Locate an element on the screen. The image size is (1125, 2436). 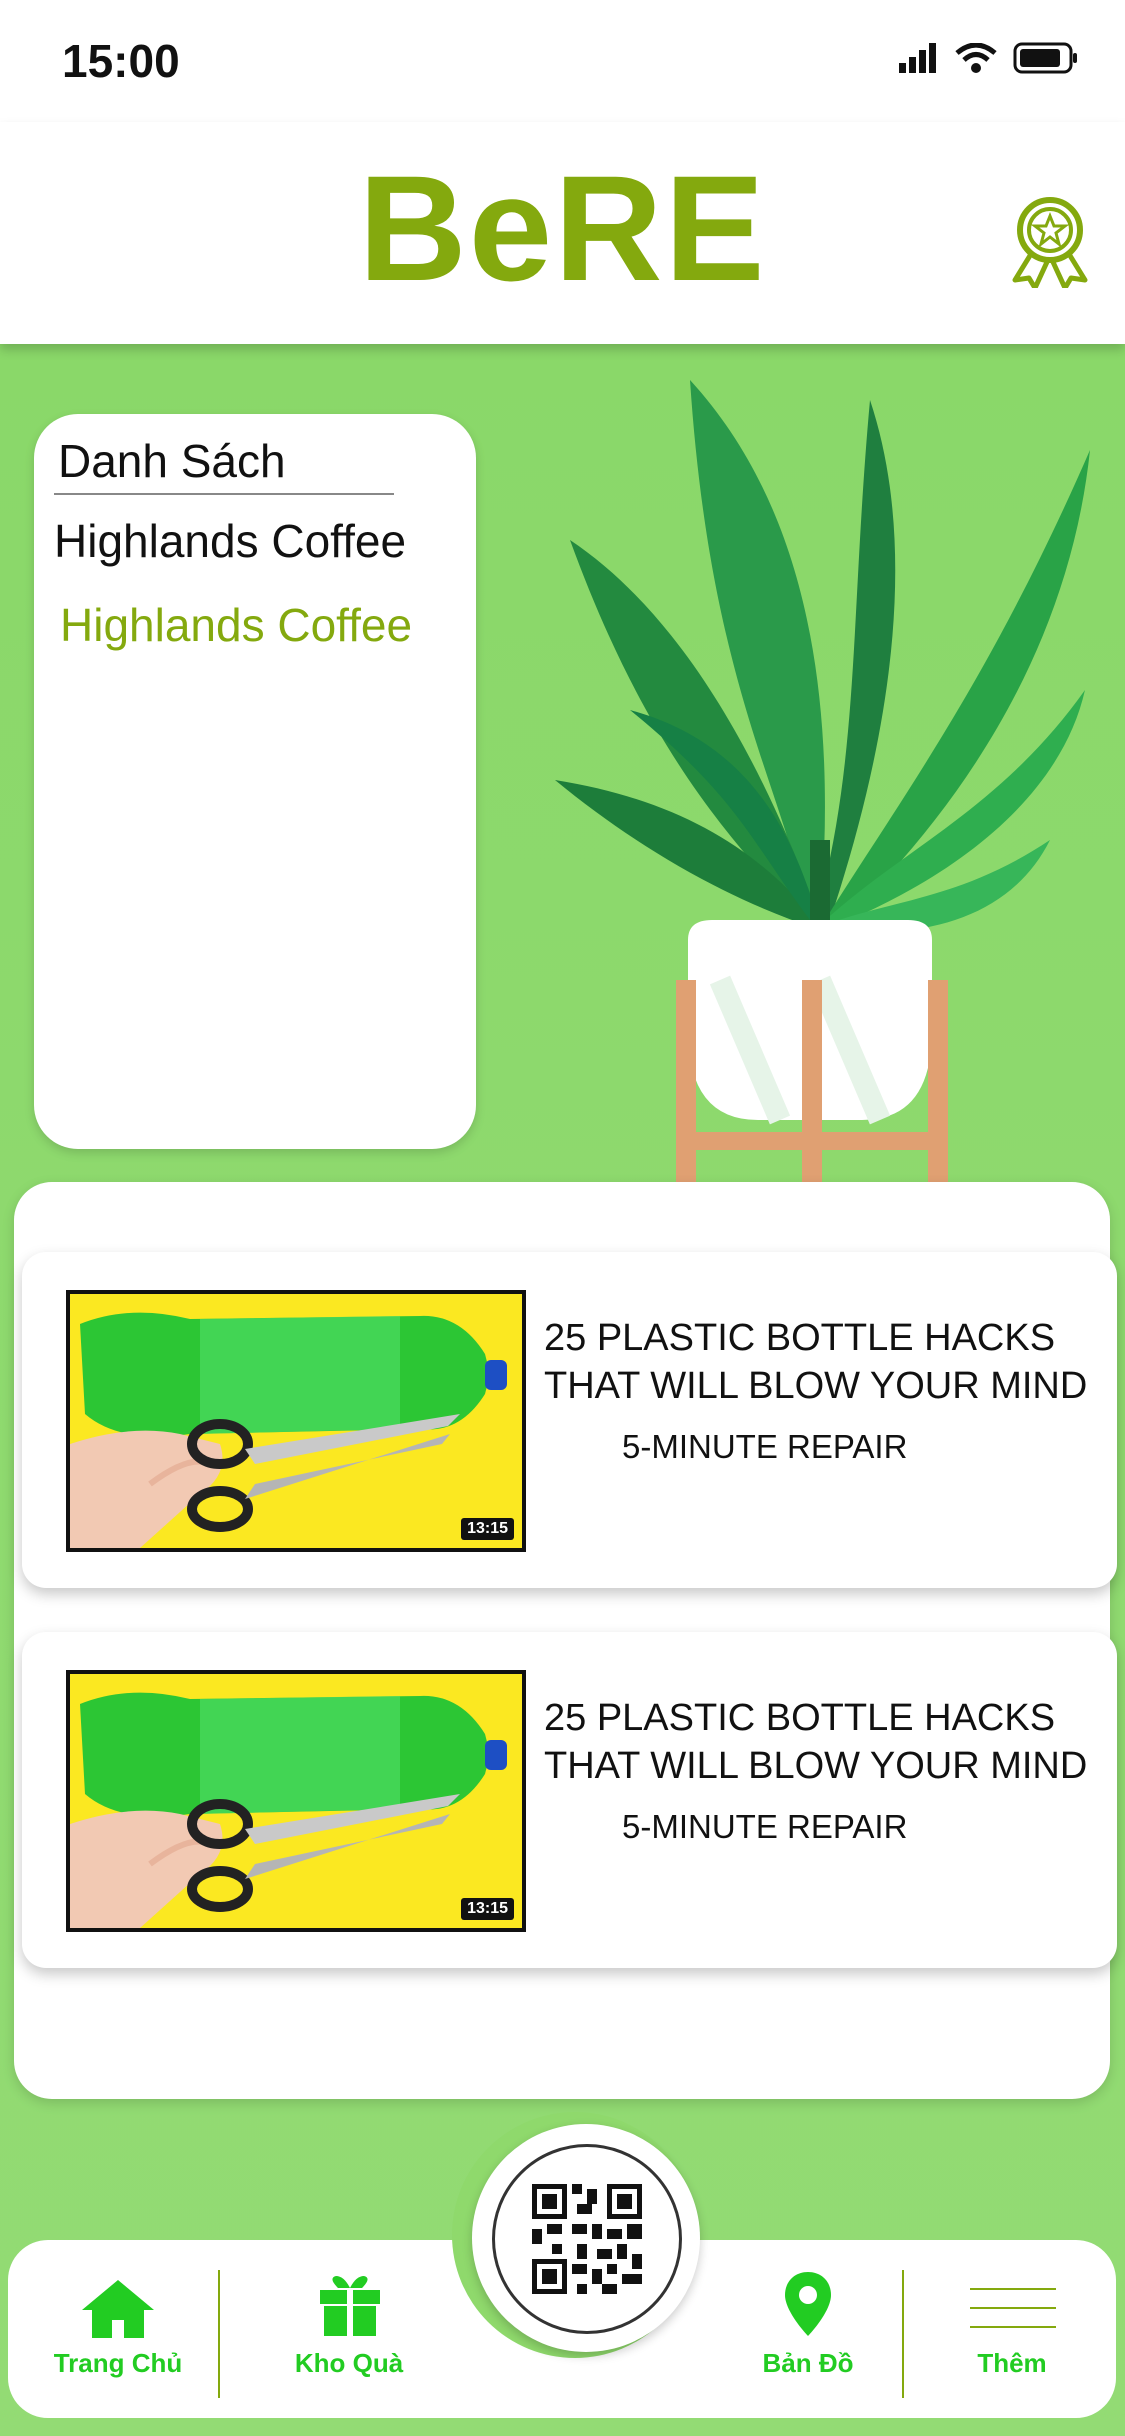
status-icons is located at coordinates (989, 58).